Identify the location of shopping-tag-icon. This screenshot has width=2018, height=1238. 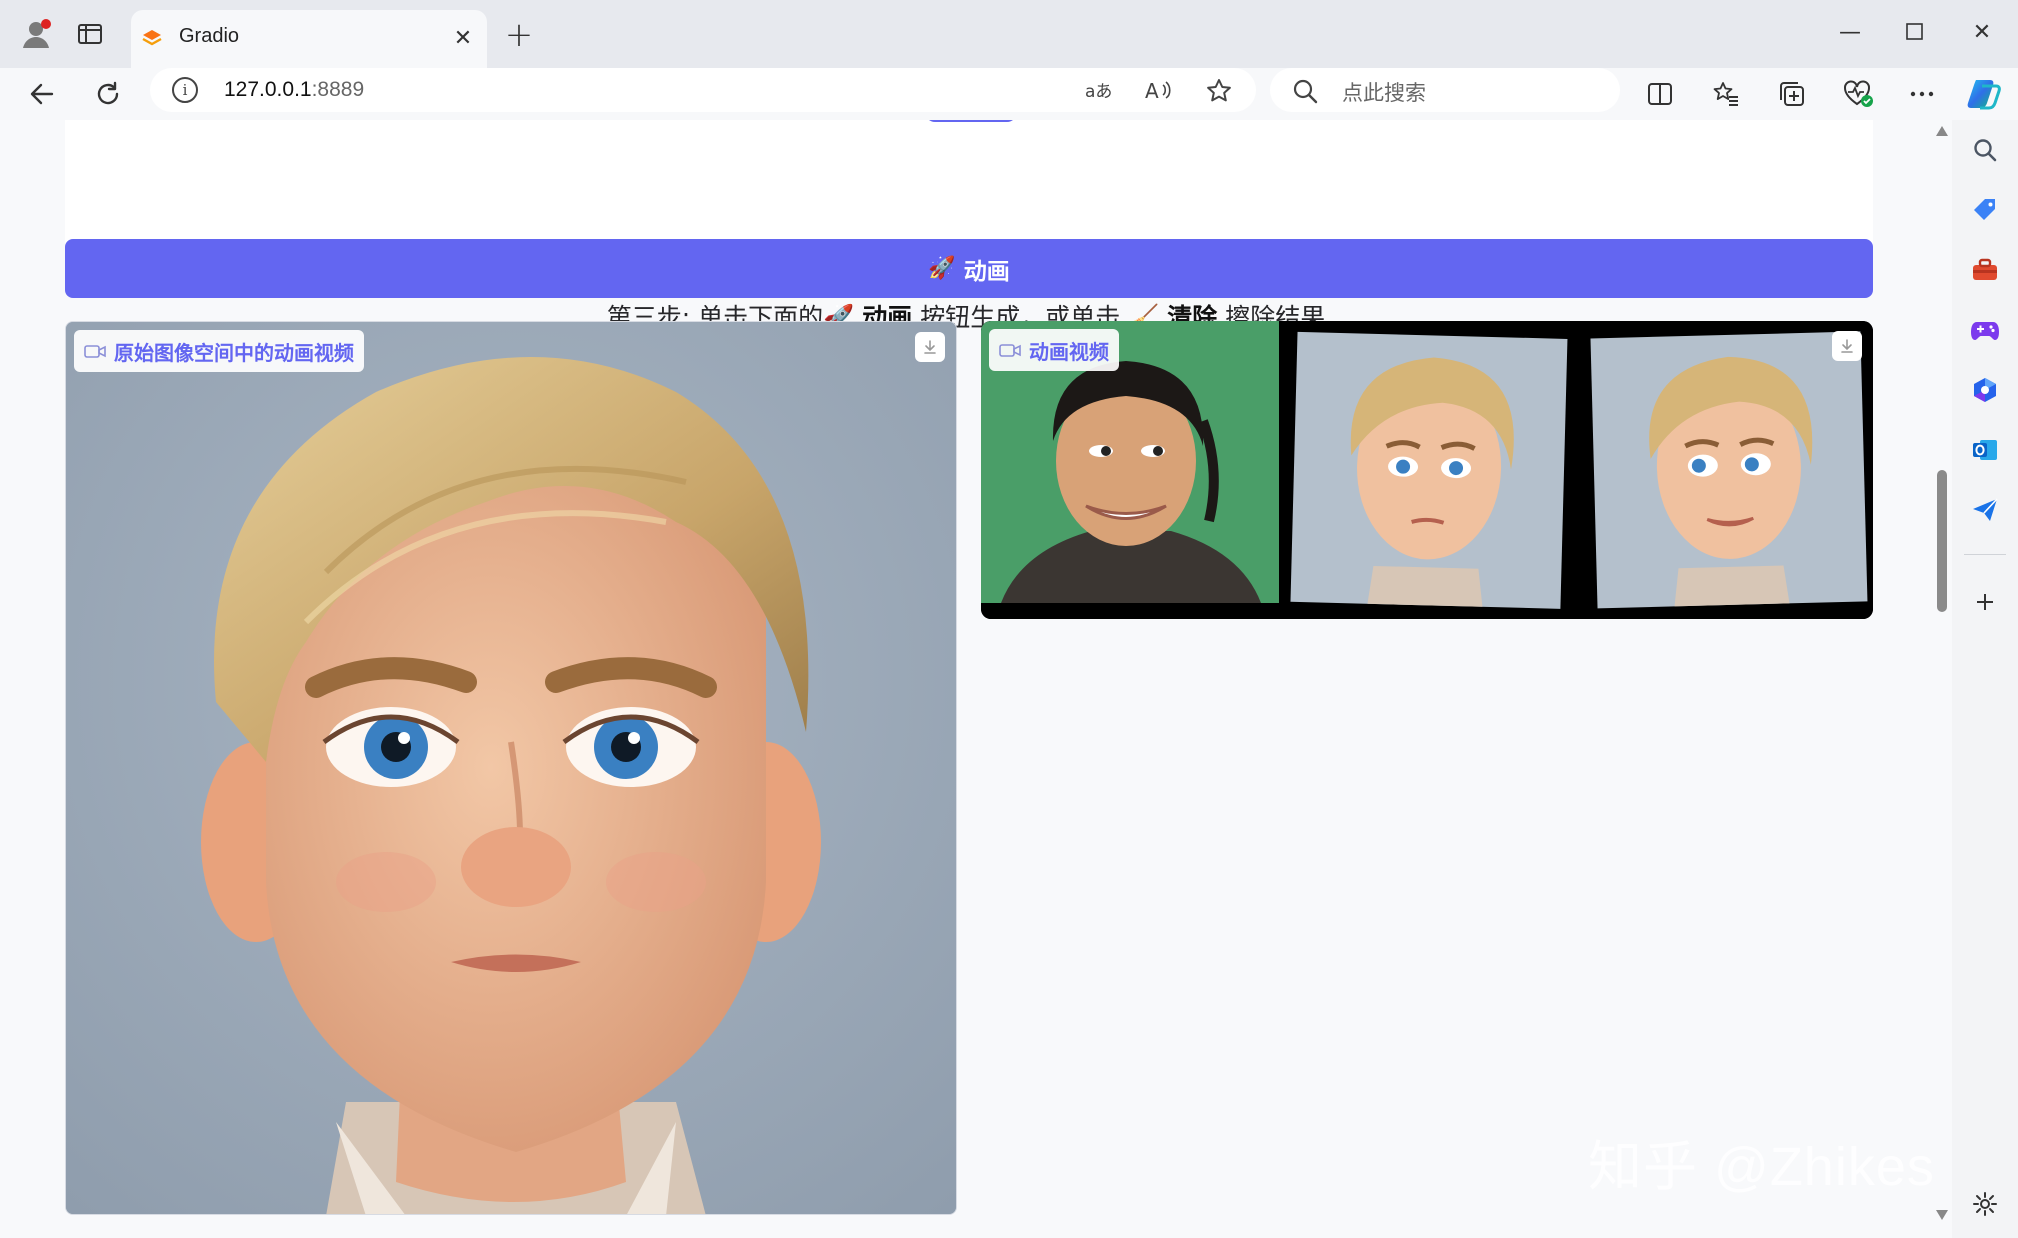
(1985, 210).